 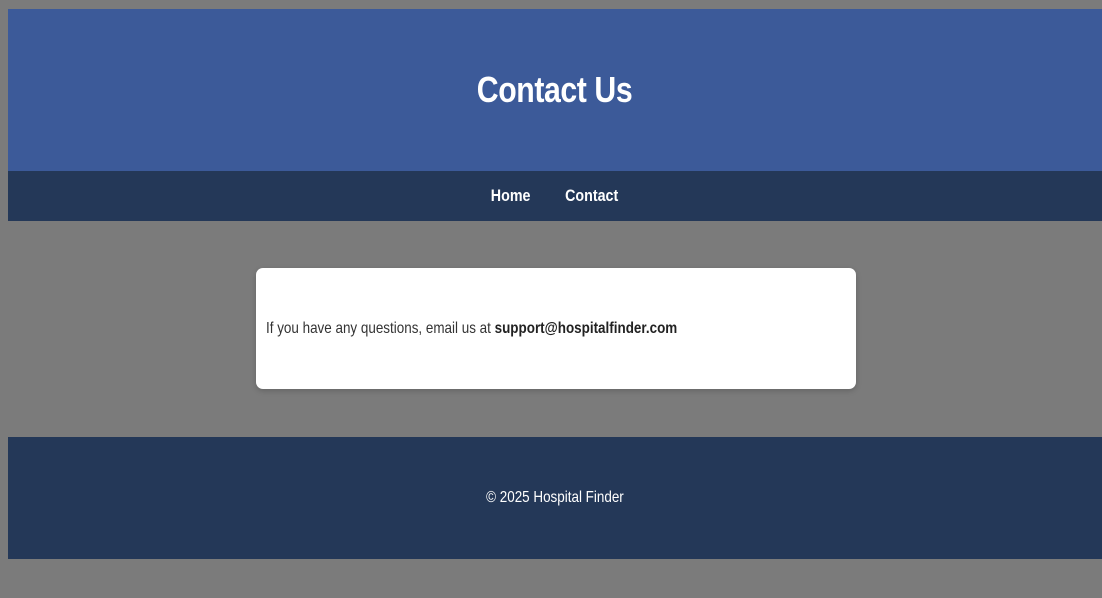 What do you see at coordinates (511, 196) in the screenshot?
I see `nav-link-home: Home` at bounding box center [511, 196].